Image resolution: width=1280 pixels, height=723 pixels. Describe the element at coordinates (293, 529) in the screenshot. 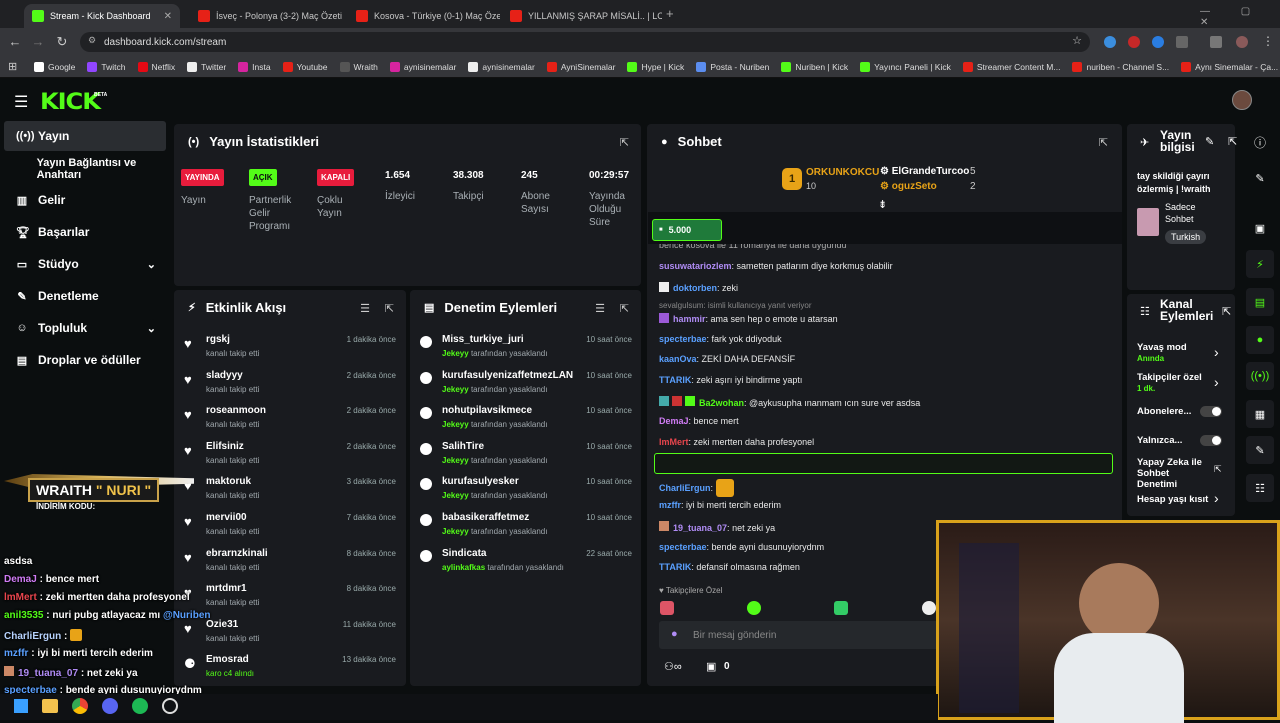

I see `activity-row: ♥ mervii00 kanalı takip etti 7 dakika önce` at that location.